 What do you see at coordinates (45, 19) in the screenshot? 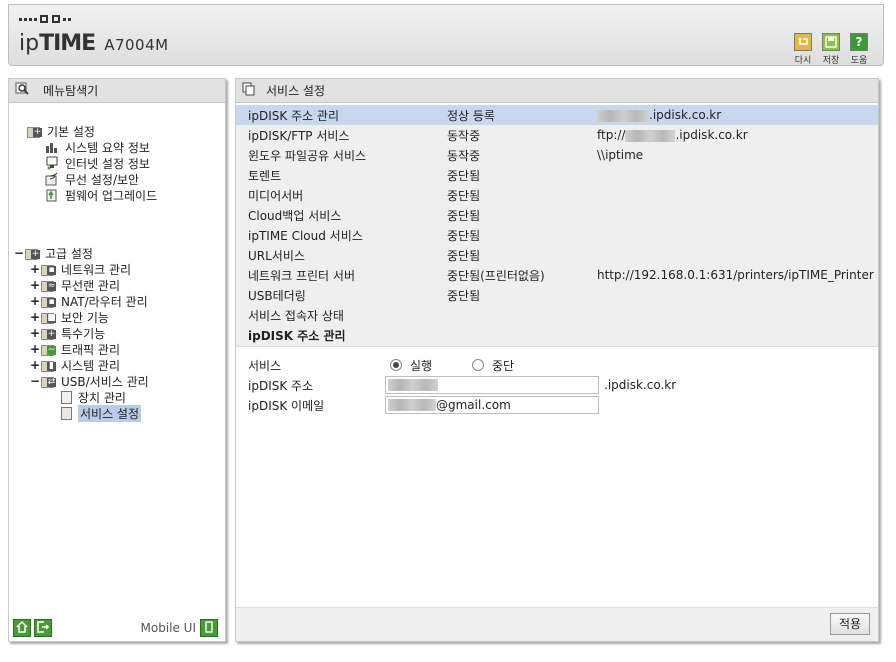
I see `brand-dots-logo` at bounding box center [45, 19].